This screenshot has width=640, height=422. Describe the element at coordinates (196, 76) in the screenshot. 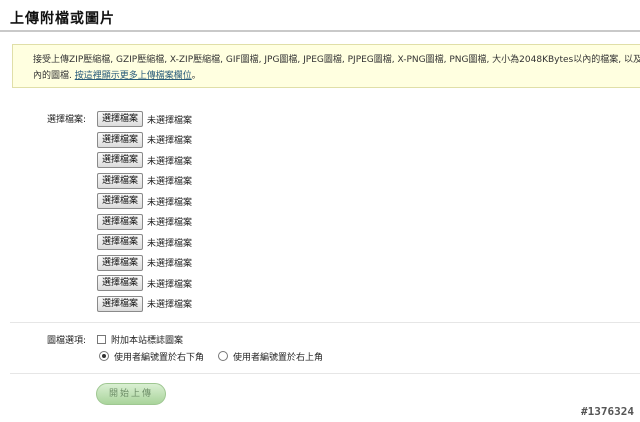

I see `notice-line-2-suffix: 。` at that location.